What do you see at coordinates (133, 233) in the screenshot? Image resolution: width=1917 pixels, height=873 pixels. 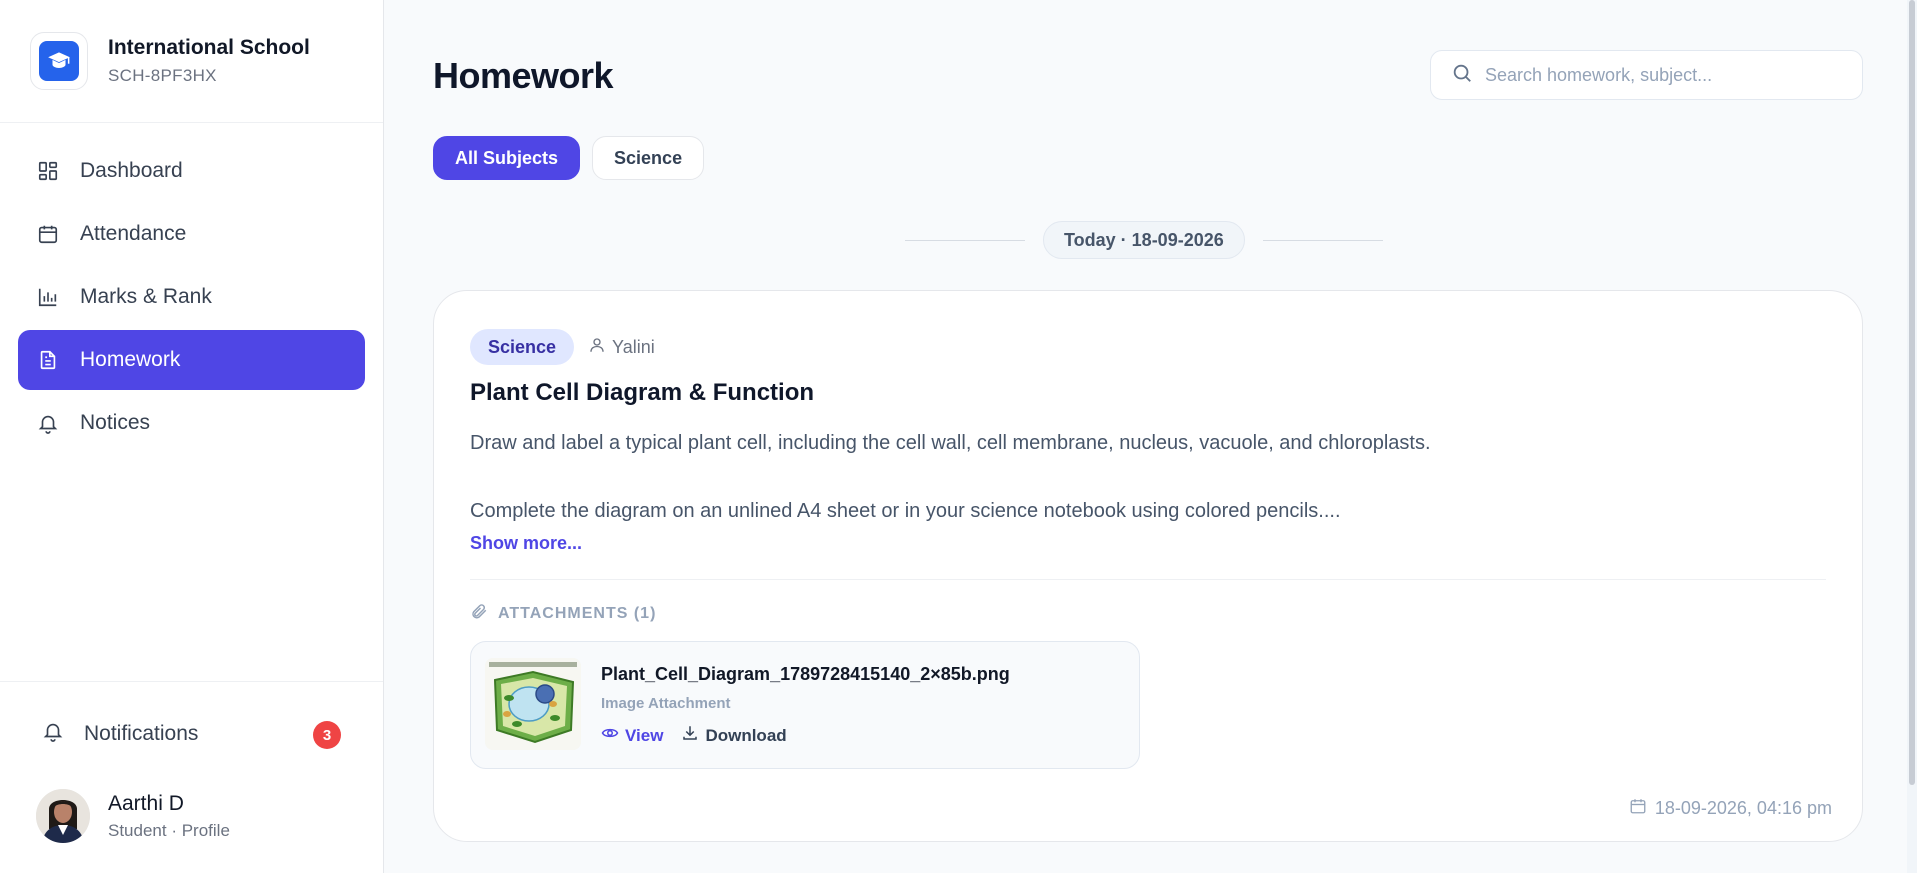 I see `sidebar-item-label: Attendance` at bounding box center [133, 233].